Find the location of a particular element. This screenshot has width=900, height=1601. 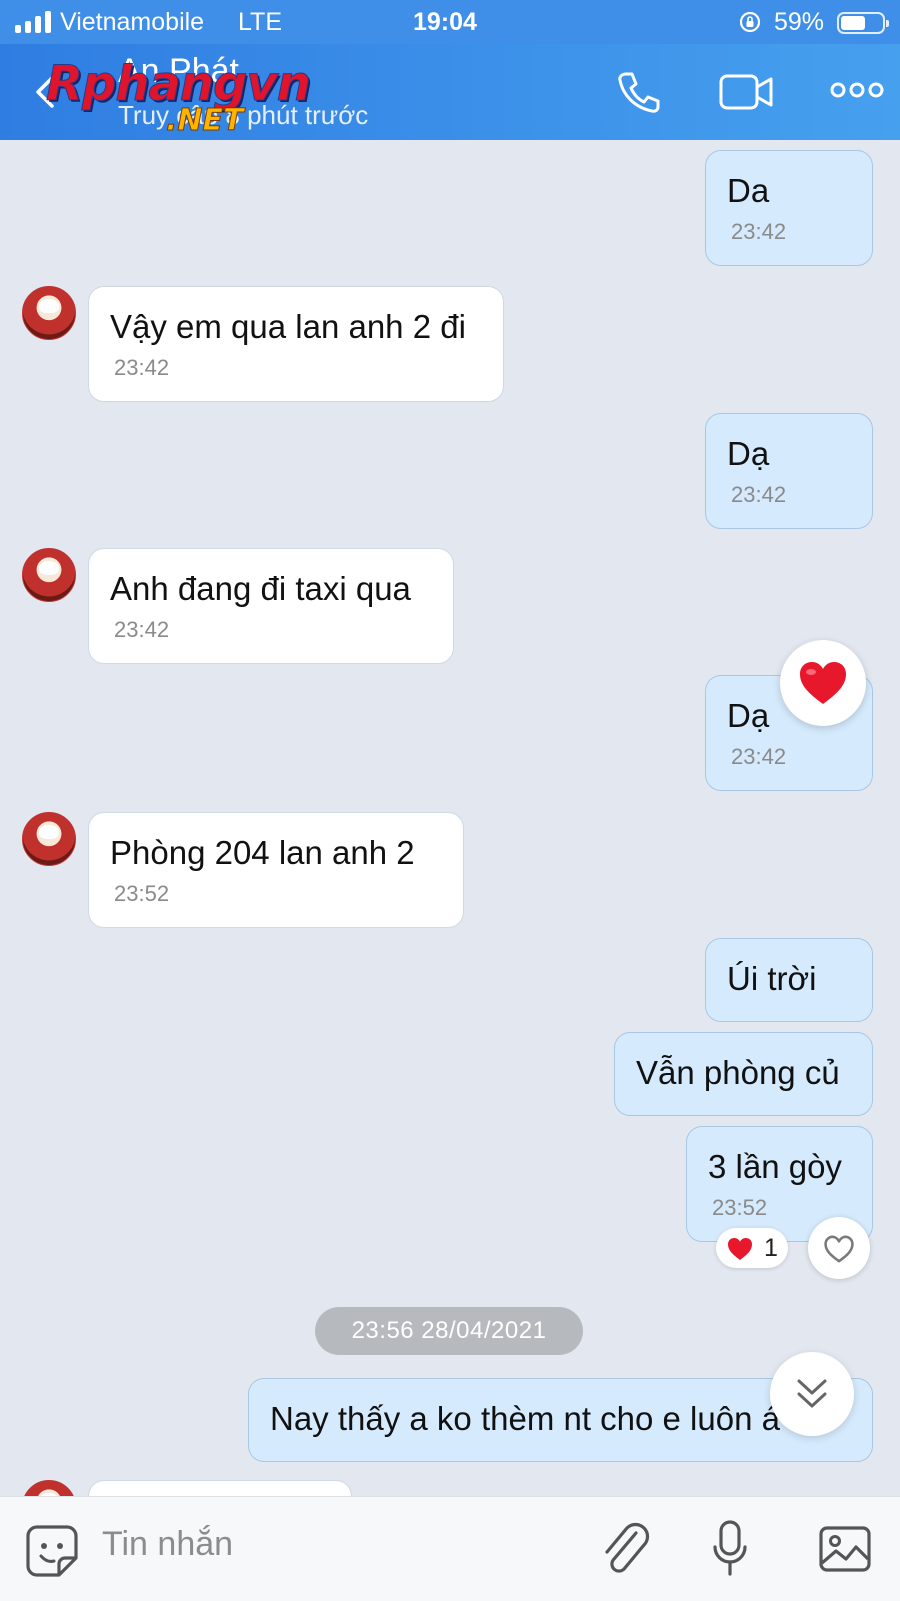

outgoing-message: Da 23:42 is located at coordinates (789, 208).